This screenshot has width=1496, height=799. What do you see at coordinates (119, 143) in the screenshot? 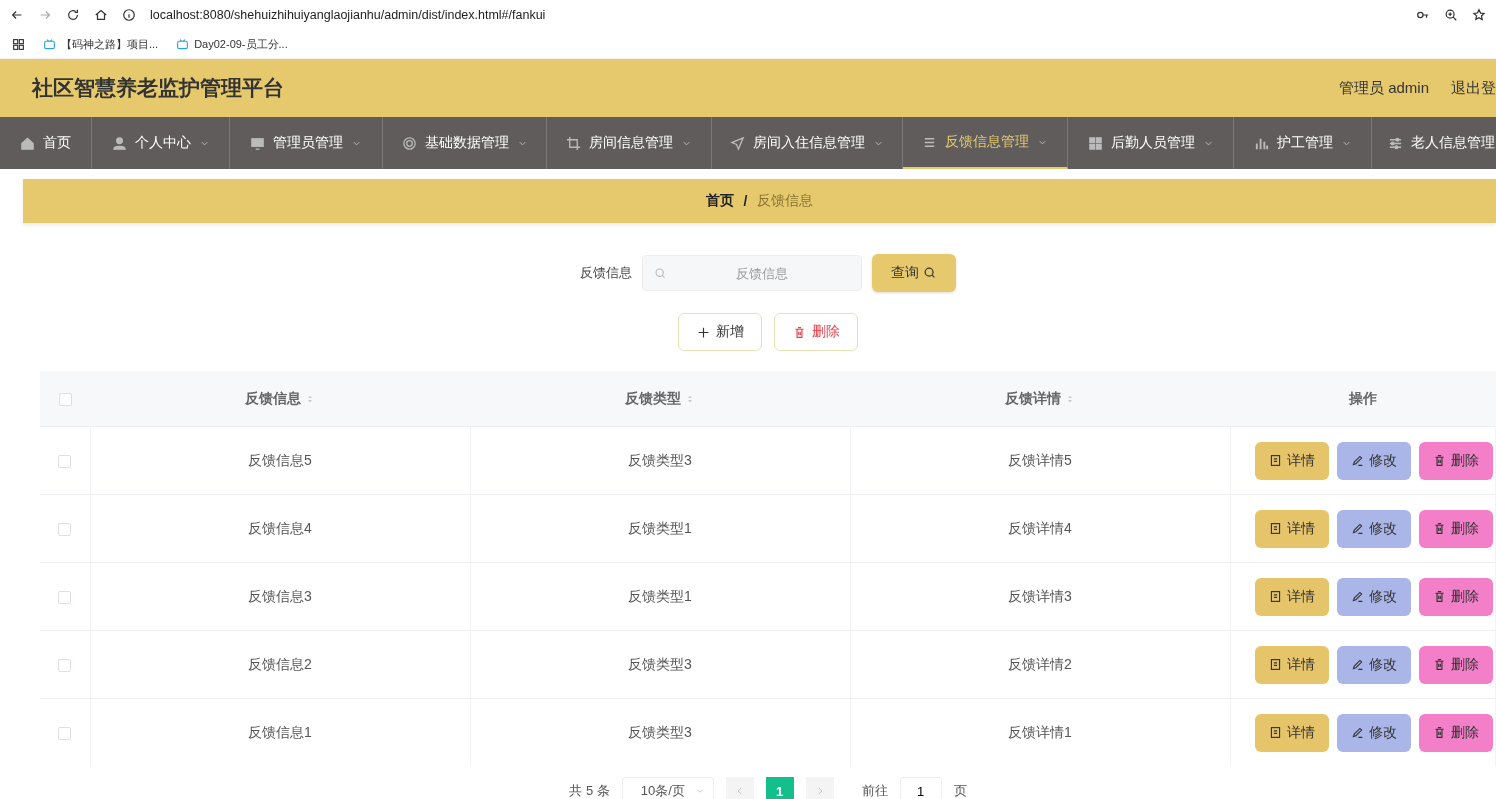
I see `user-icon` at bounding box center [119, 143].